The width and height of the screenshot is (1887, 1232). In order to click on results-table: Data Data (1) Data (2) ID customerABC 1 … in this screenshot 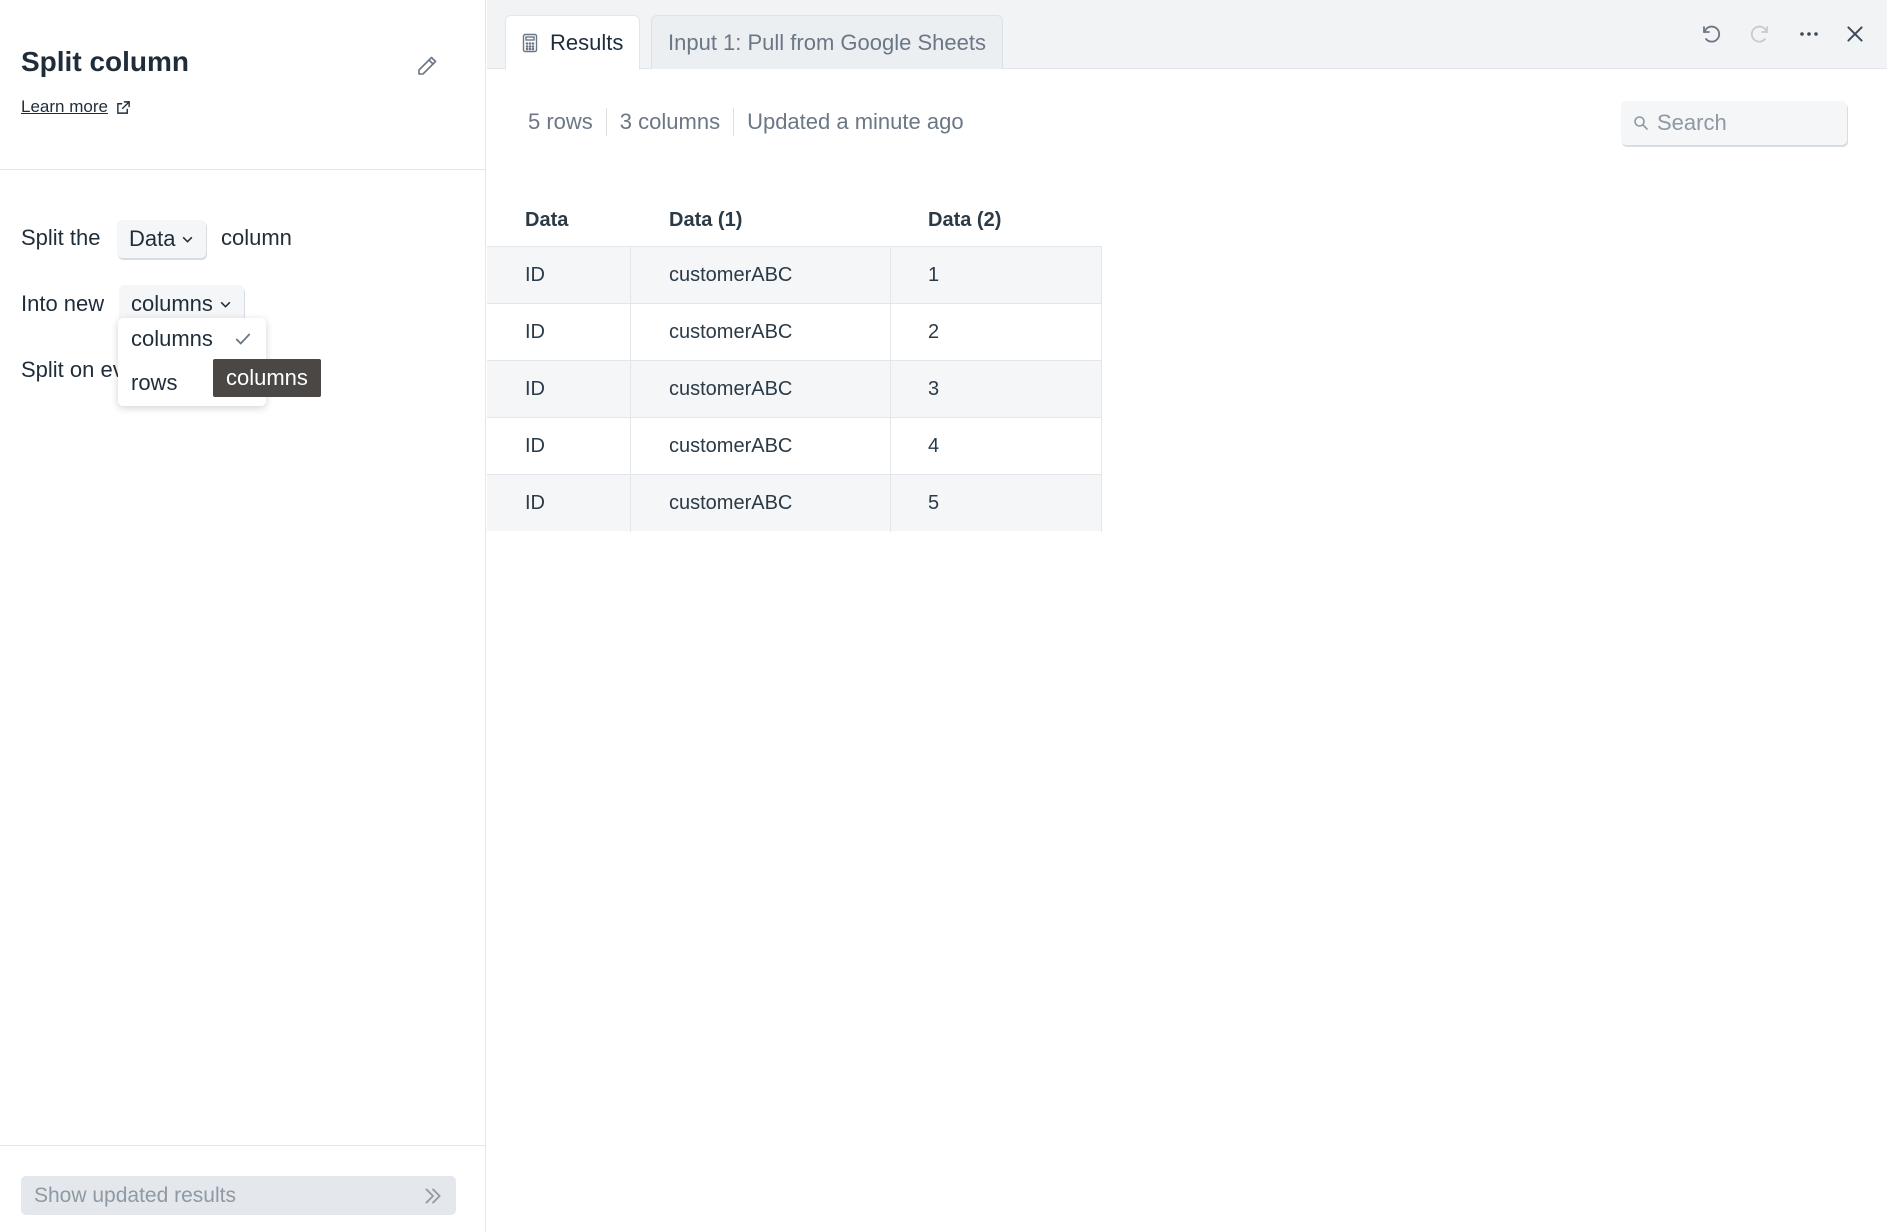, I will do `click(794, 364)`.